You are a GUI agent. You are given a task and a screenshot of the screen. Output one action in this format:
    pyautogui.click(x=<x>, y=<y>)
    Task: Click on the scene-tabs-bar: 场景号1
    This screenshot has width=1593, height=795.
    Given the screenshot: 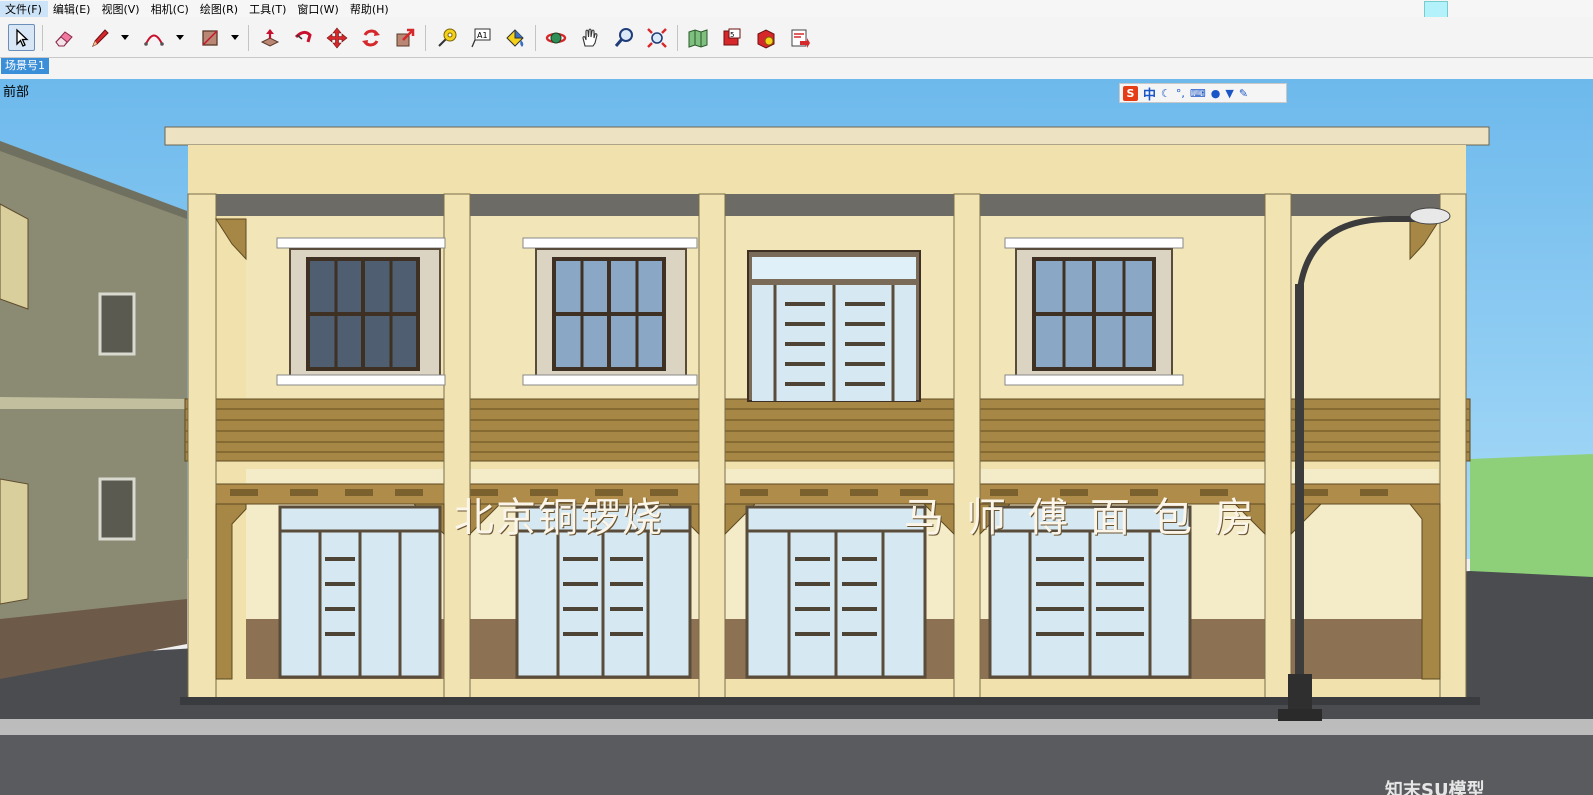 What is the action you would take?
    pyautogui.click(x=796, y=68)
    